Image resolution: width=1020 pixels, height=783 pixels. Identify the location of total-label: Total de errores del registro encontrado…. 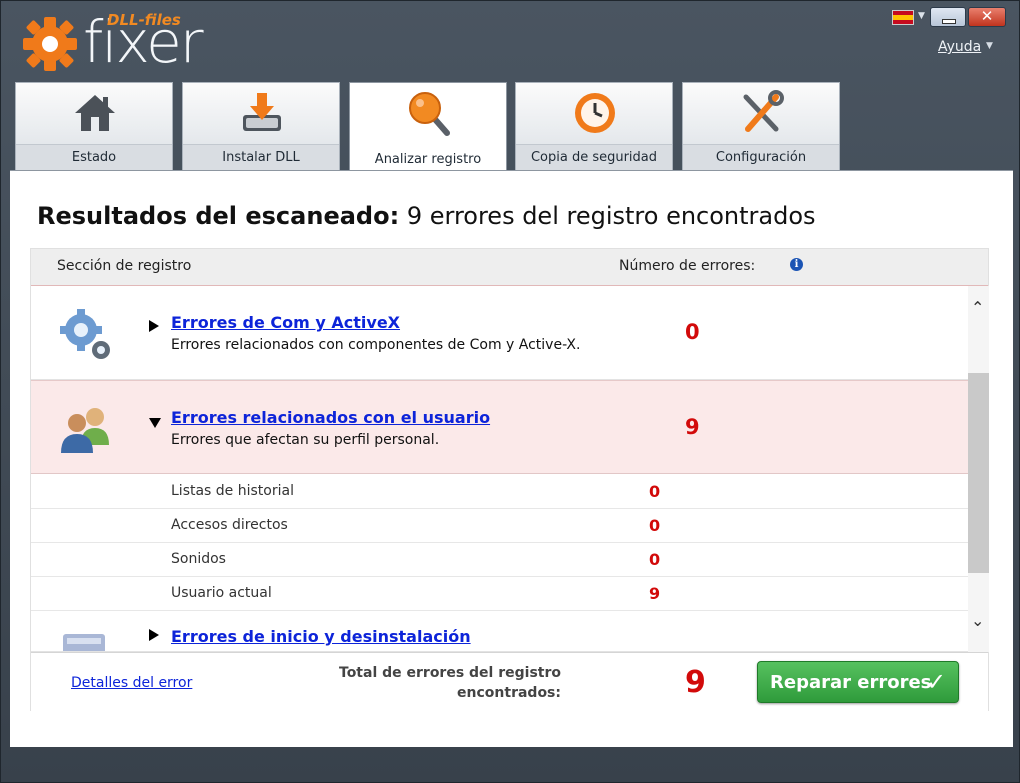
(446, 683).